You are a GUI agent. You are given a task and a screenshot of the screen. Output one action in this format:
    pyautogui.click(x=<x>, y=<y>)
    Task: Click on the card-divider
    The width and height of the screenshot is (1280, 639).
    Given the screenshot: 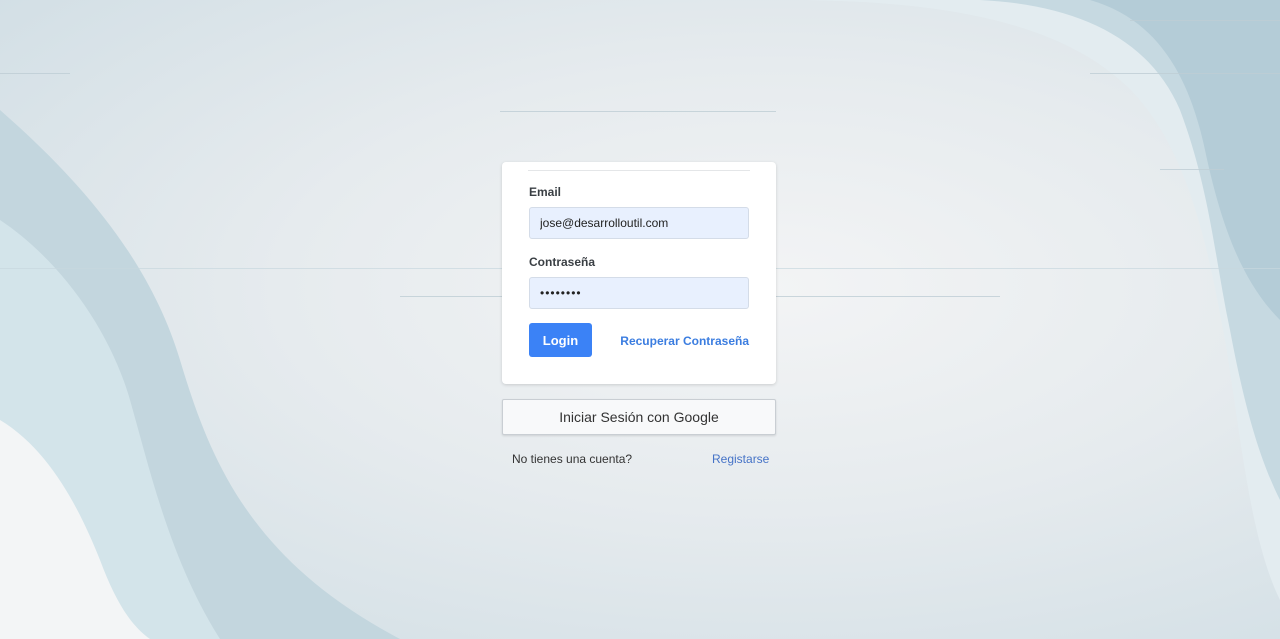 What is the action you would take?
    pyautogui.click(x=639, y=170)
    